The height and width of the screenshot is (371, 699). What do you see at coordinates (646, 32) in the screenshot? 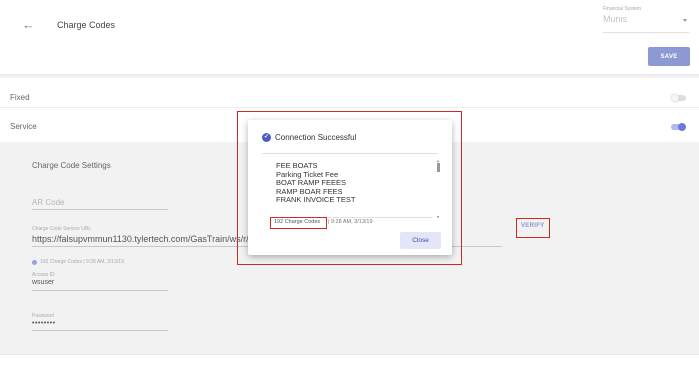
I see `select-underline` at bounding box center [646, 32].